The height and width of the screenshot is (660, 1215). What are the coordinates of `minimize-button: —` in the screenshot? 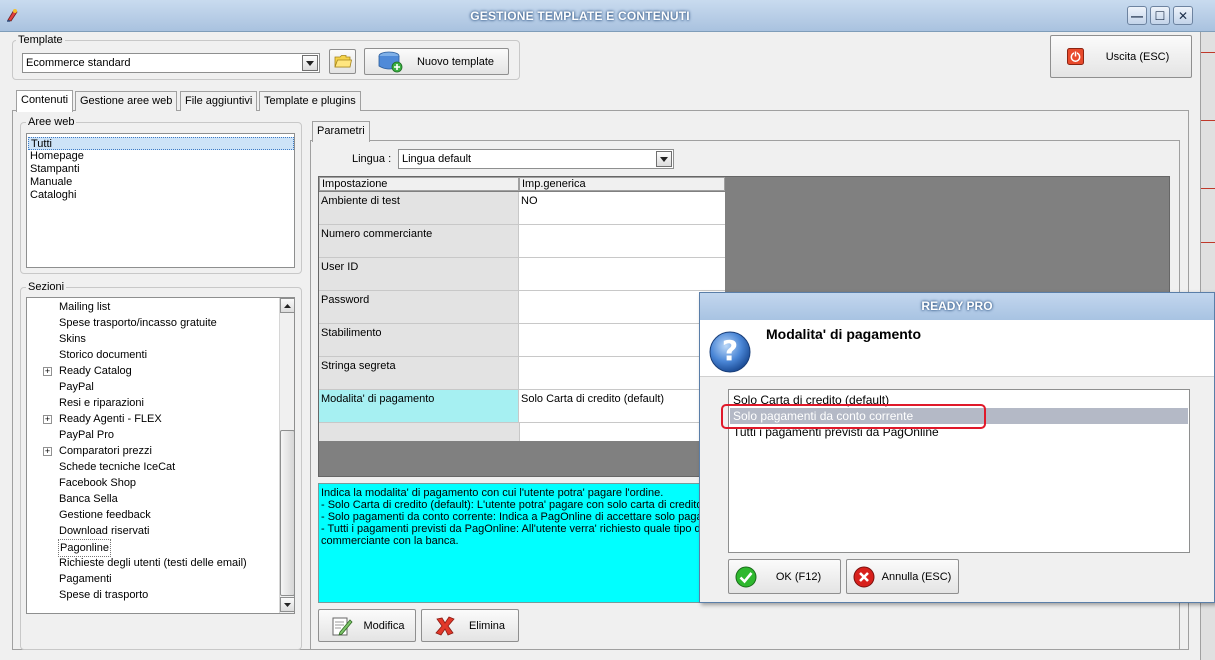 It's located at (1137, 15).